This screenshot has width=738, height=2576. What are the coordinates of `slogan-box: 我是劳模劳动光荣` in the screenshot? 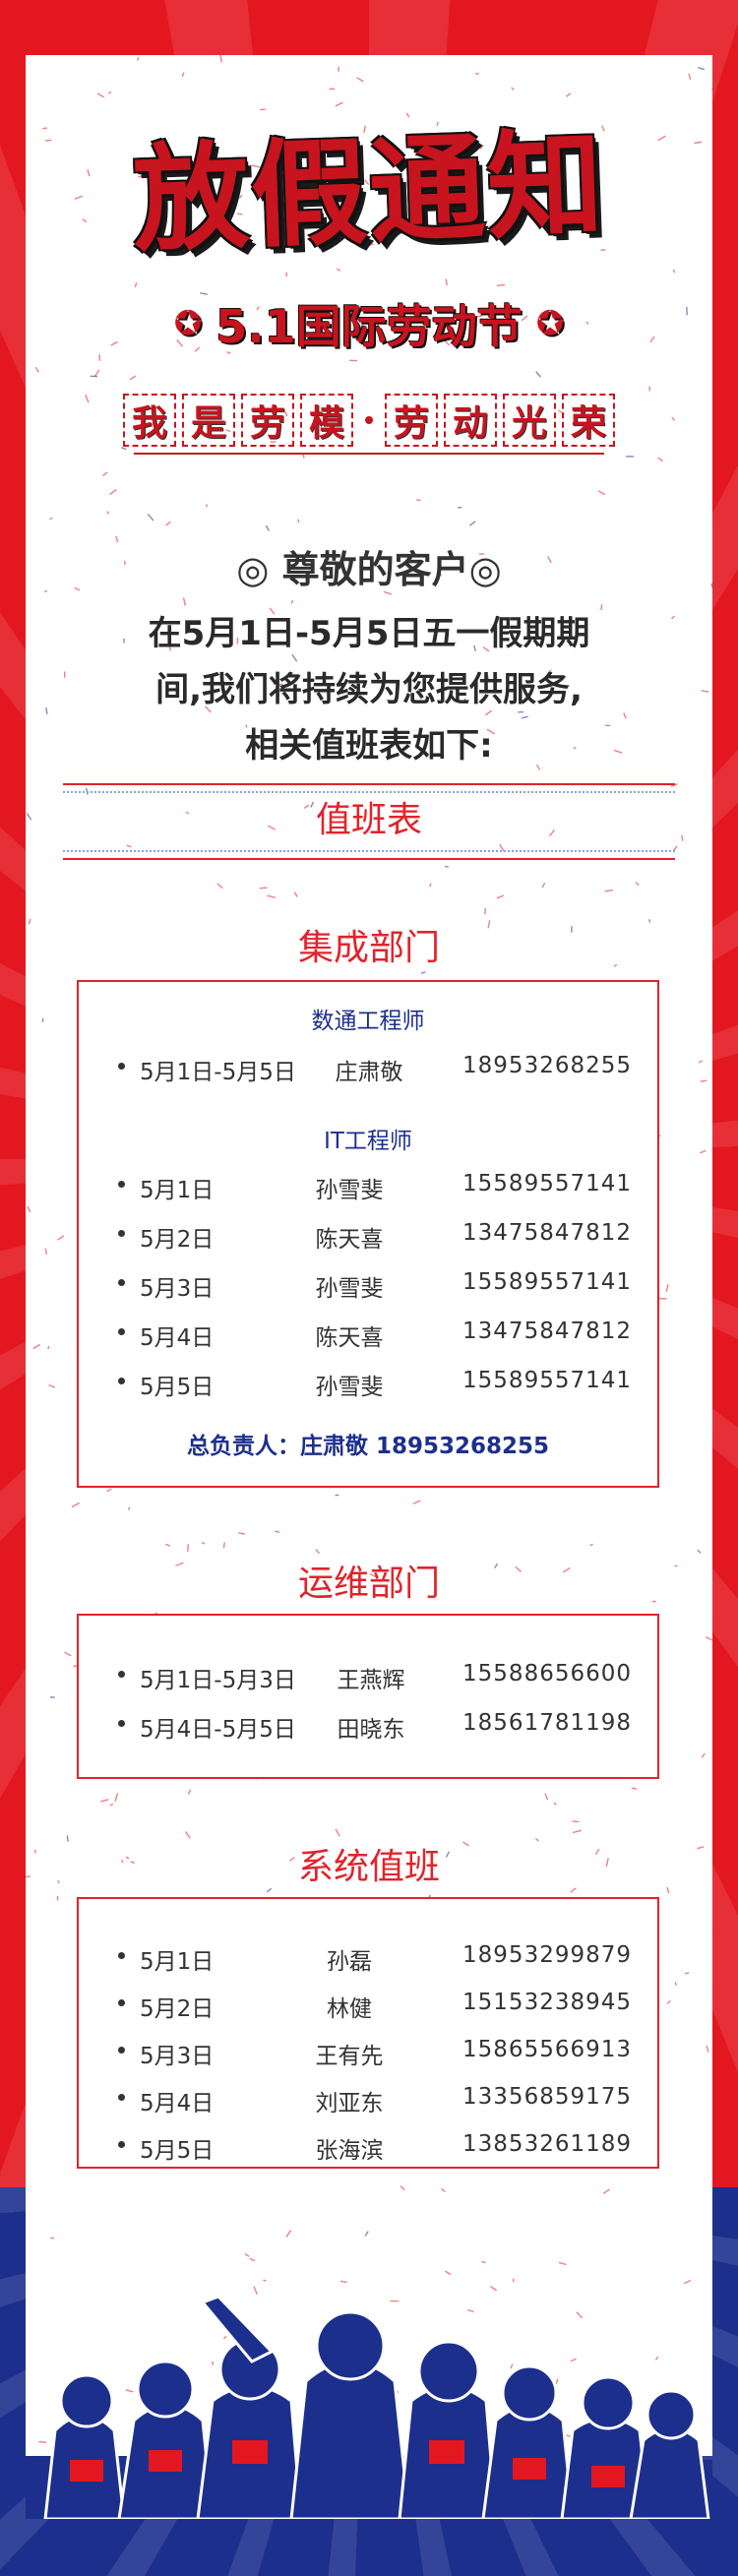 It's located at (369, 420).